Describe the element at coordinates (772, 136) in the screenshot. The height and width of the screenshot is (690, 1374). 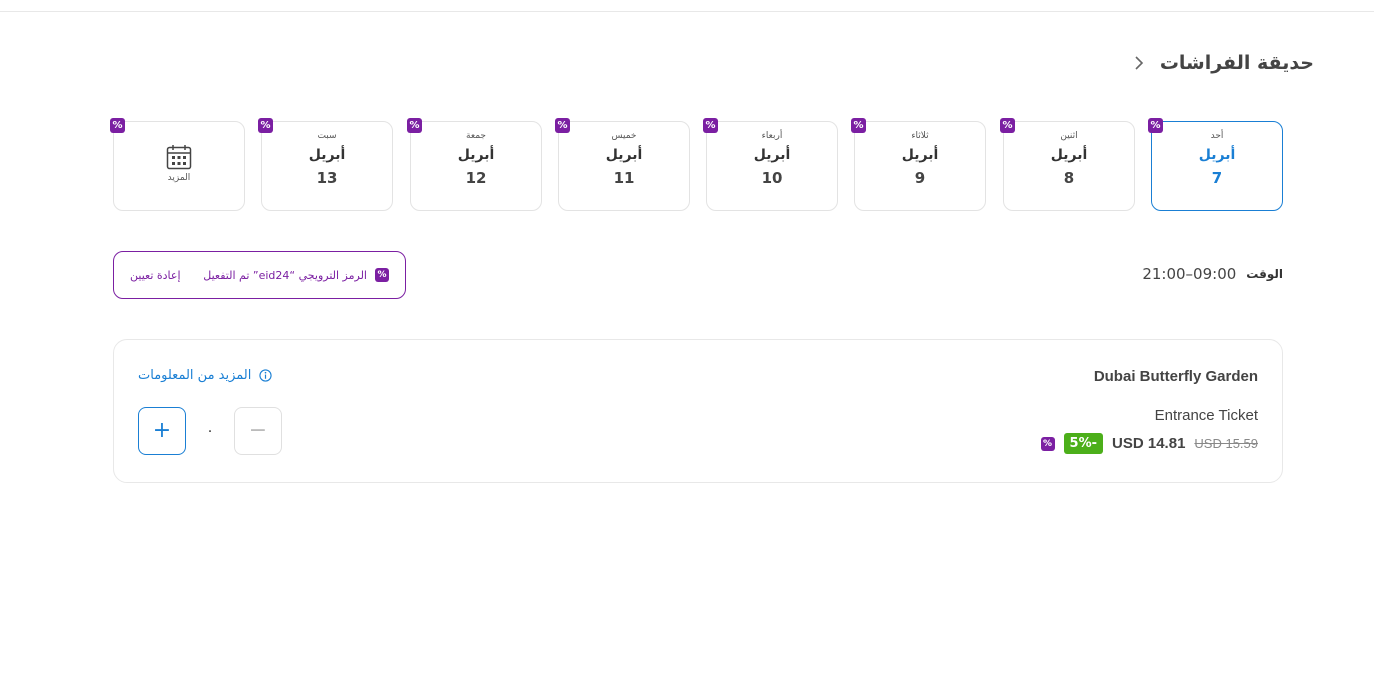
I see `day-of-week: أربعاء` at that location.